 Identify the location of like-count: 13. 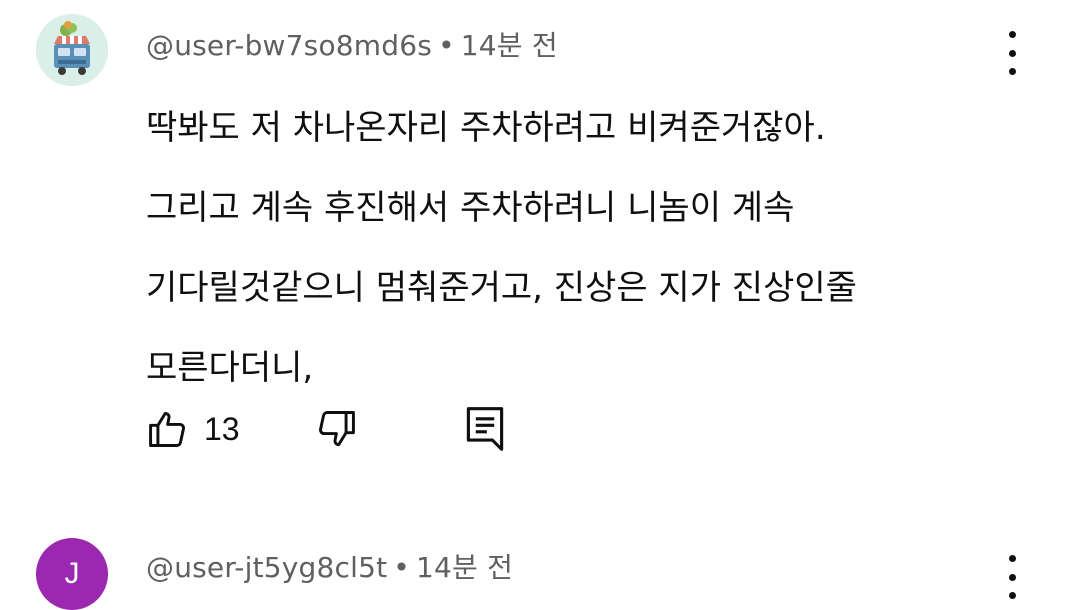
(222, 428).